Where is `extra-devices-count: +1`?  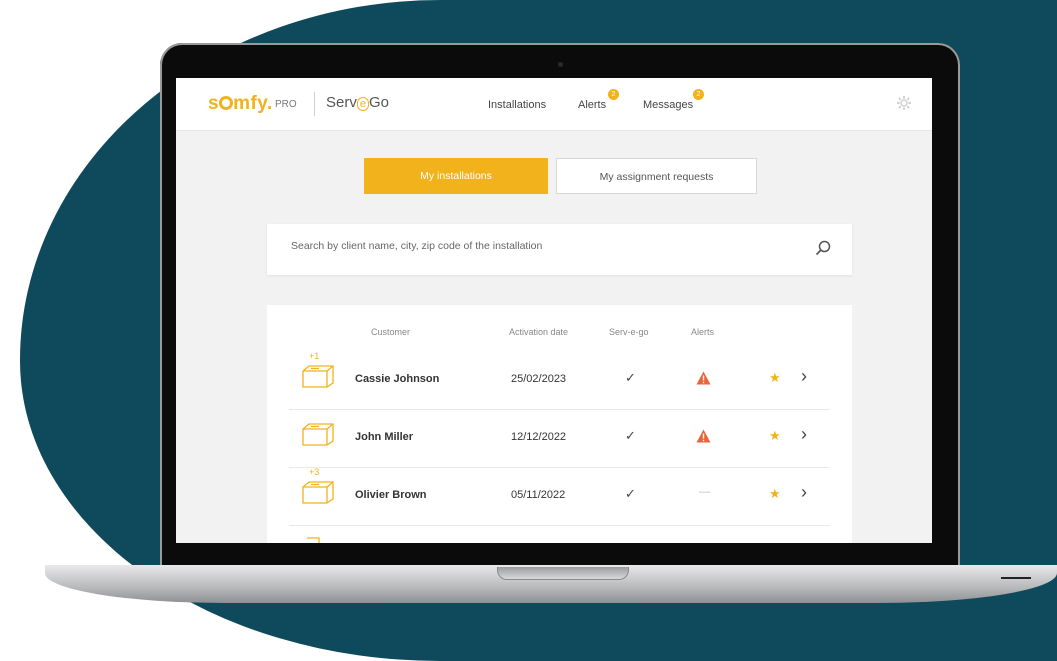
extra-devices-count: +1 is located at coordinates (314, 356).